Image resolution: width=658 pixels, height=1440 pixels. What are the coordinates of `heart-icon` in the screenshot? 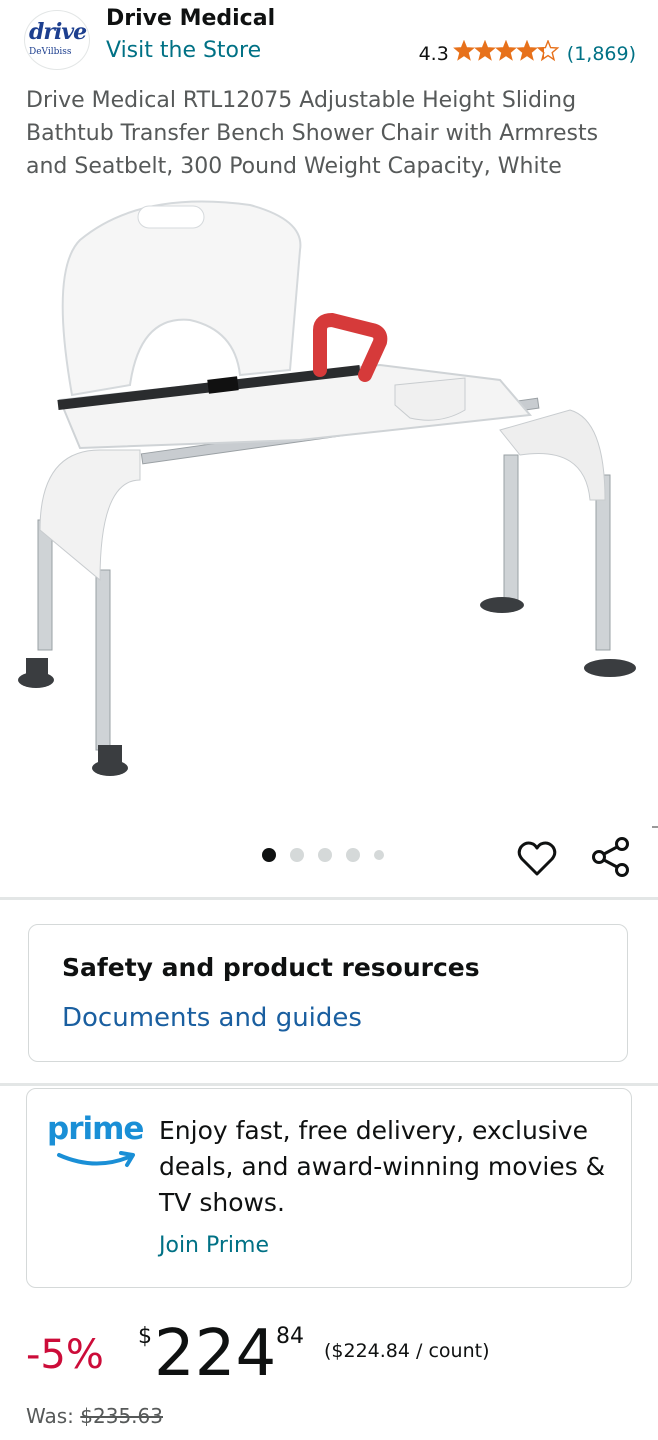 It's located at (537, 858).